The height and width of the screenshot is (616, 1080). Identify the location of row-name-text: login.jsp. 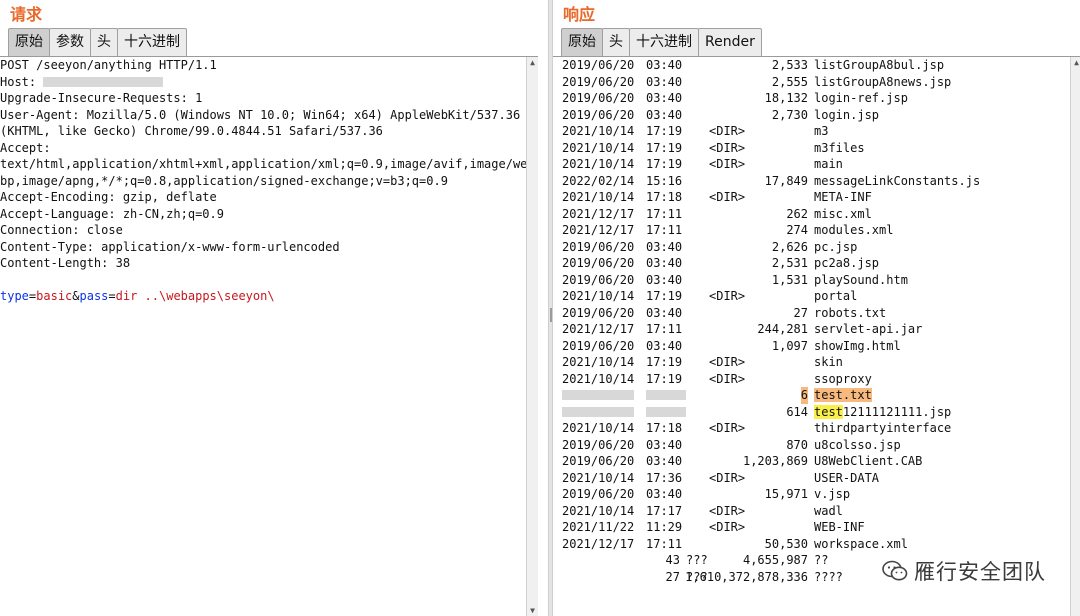
(847, 114).